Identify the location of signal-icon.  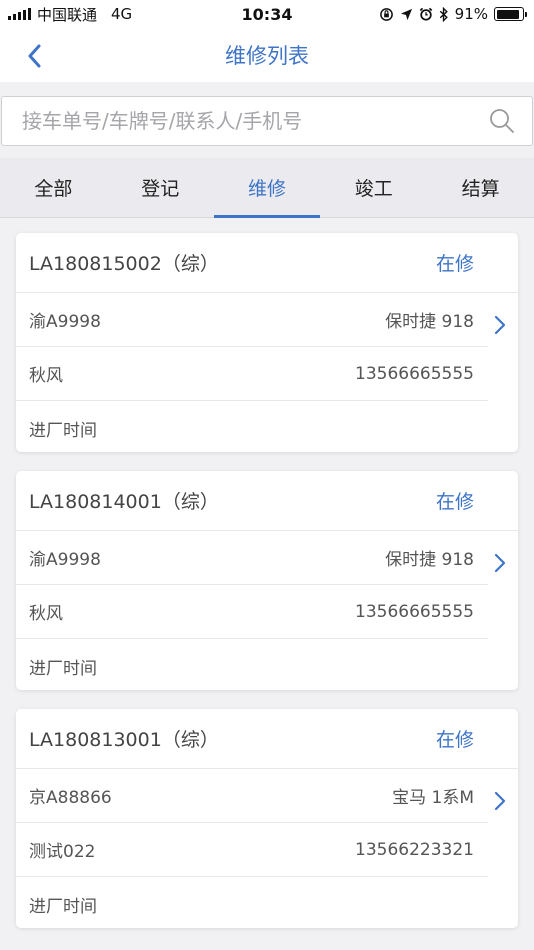
(19, 14).